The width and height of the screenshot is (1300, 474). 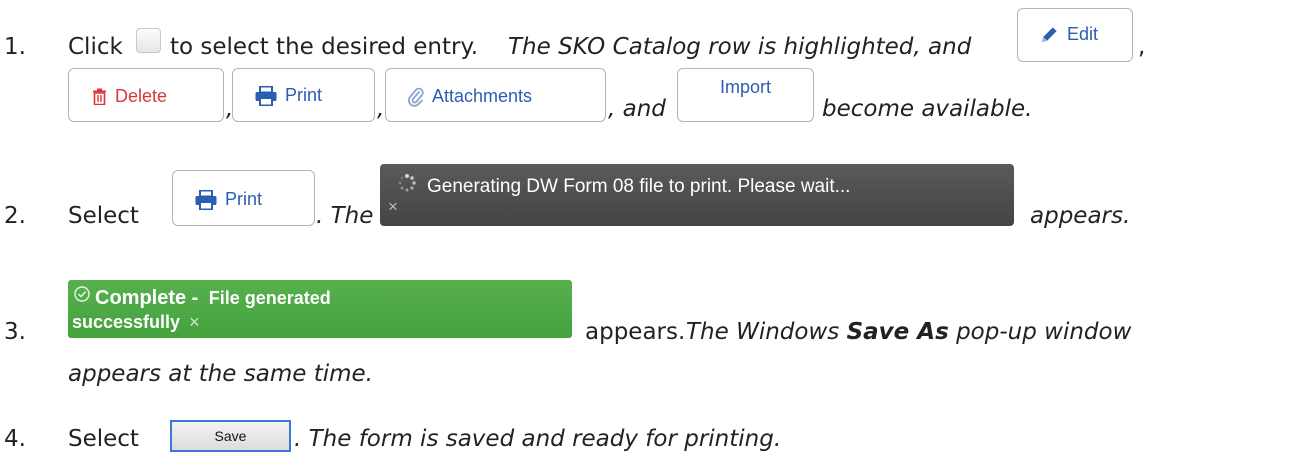 I want to click on check-circle-icon, so click(x=82, y=294).